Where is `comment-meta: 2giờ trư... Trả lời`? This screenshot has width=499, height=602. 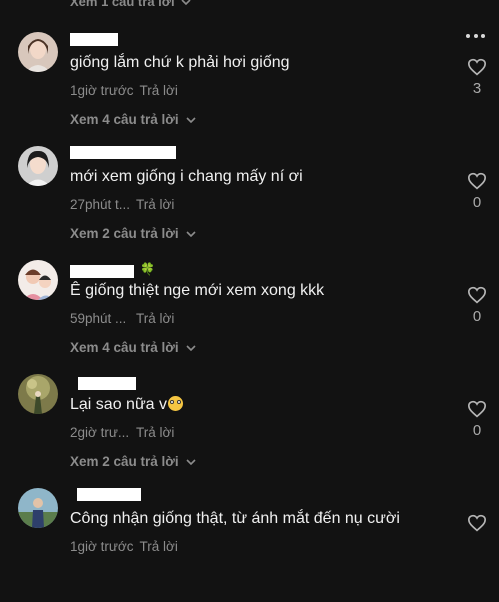 comment-meta: 2giờ trư... Trả lời is located at coordinates (122, 432).